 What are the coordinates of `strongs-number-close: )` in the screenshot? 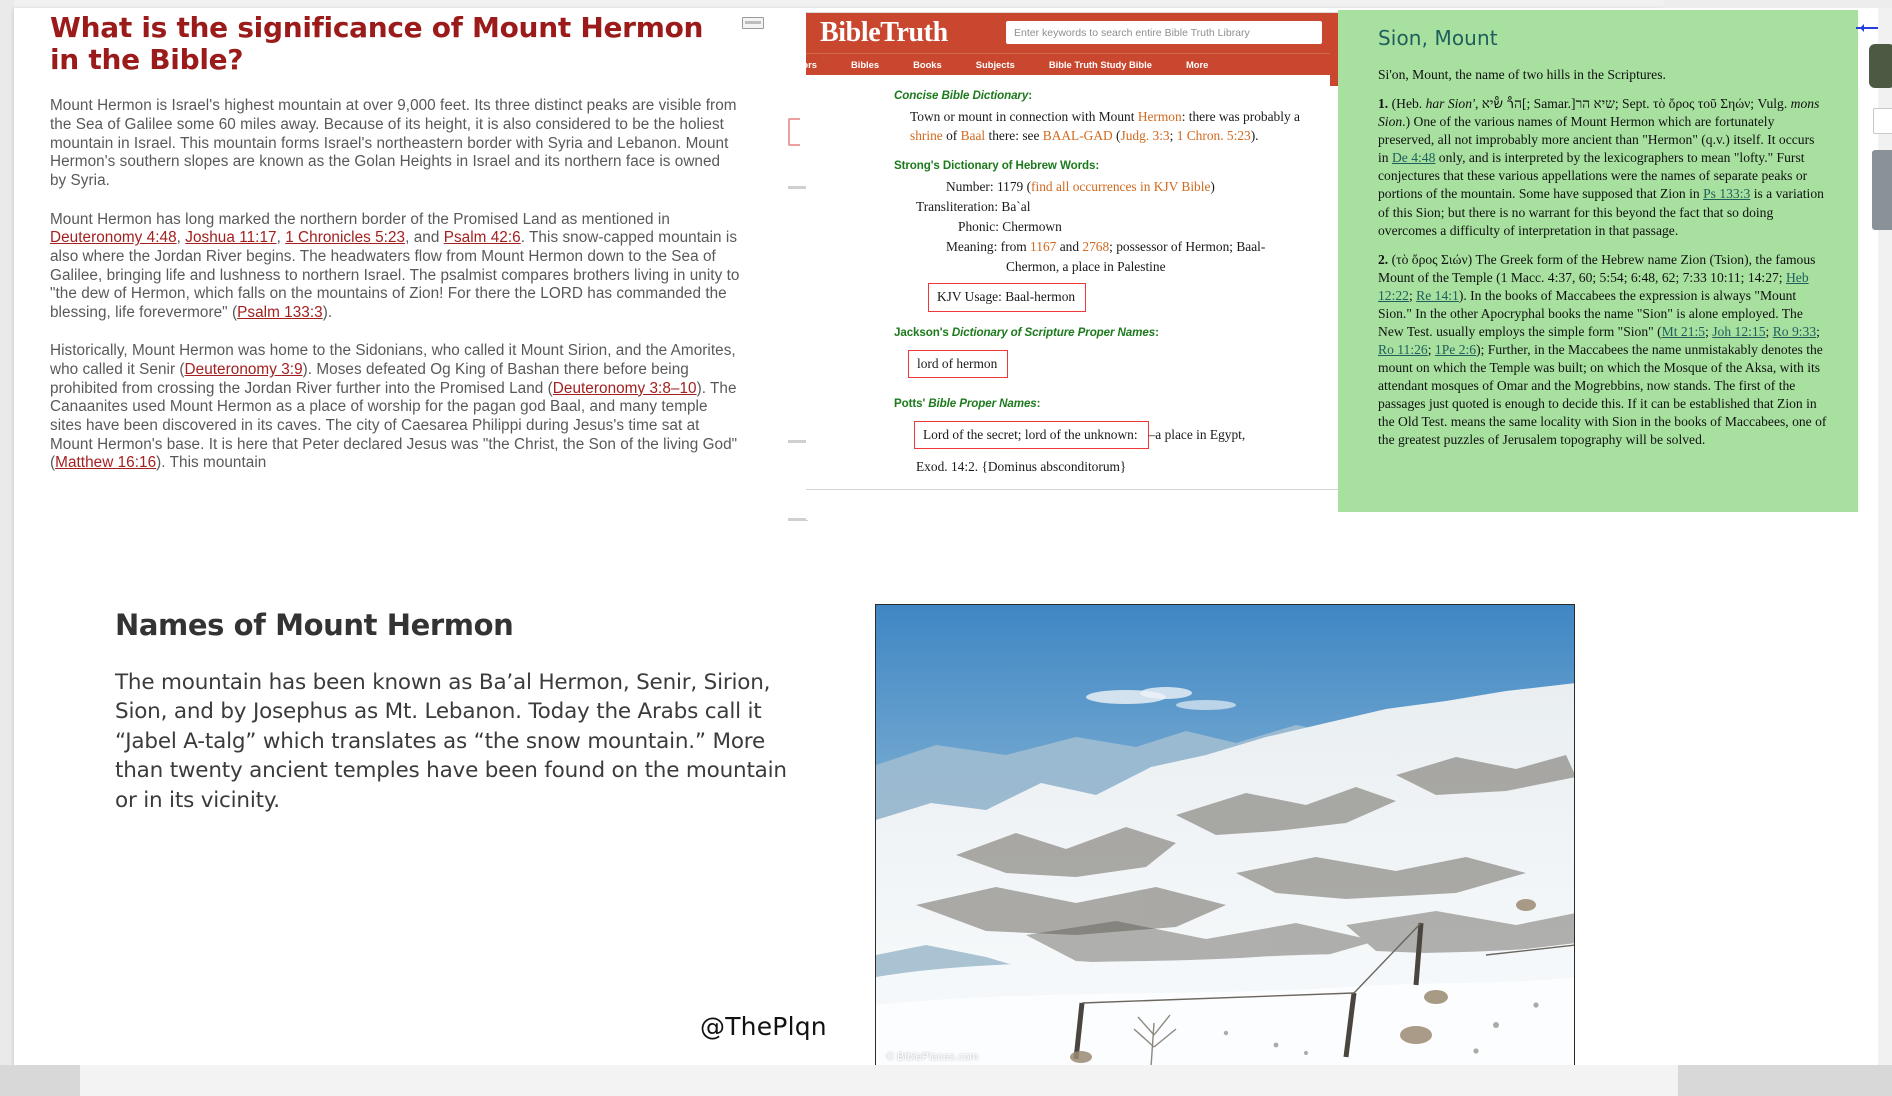 It's located at (1212, 186).